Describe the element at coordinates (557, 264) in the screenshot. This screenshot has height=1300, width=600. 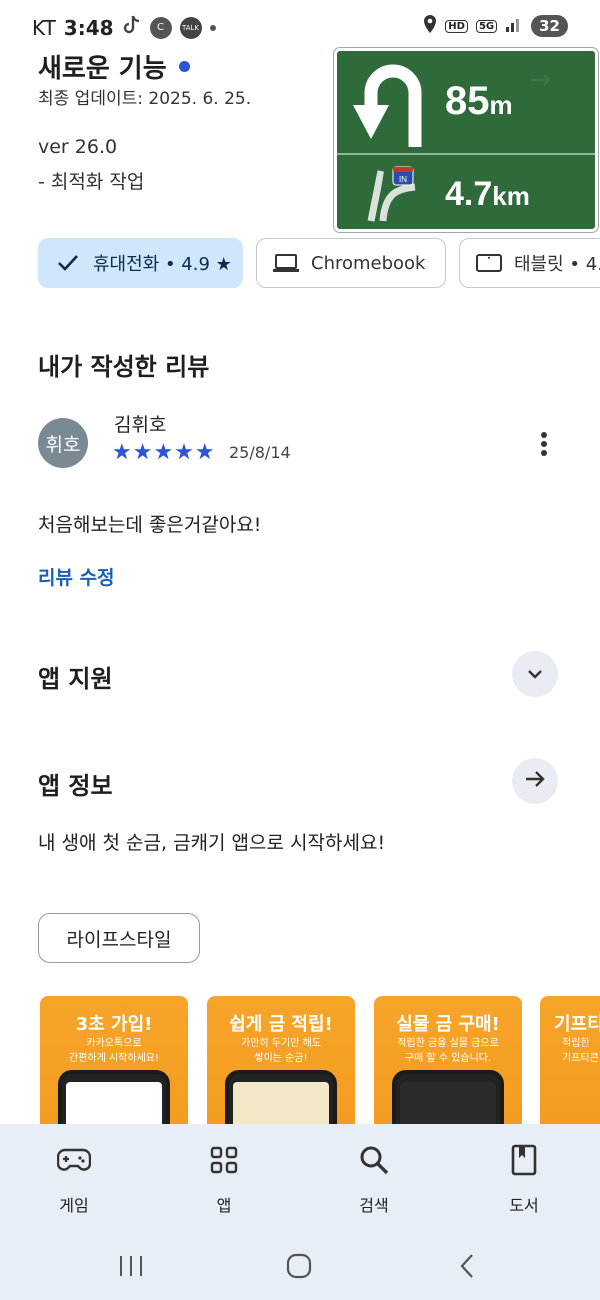
I see `device-chip-tablet-label: 태블릿 • 4.8` at that location.